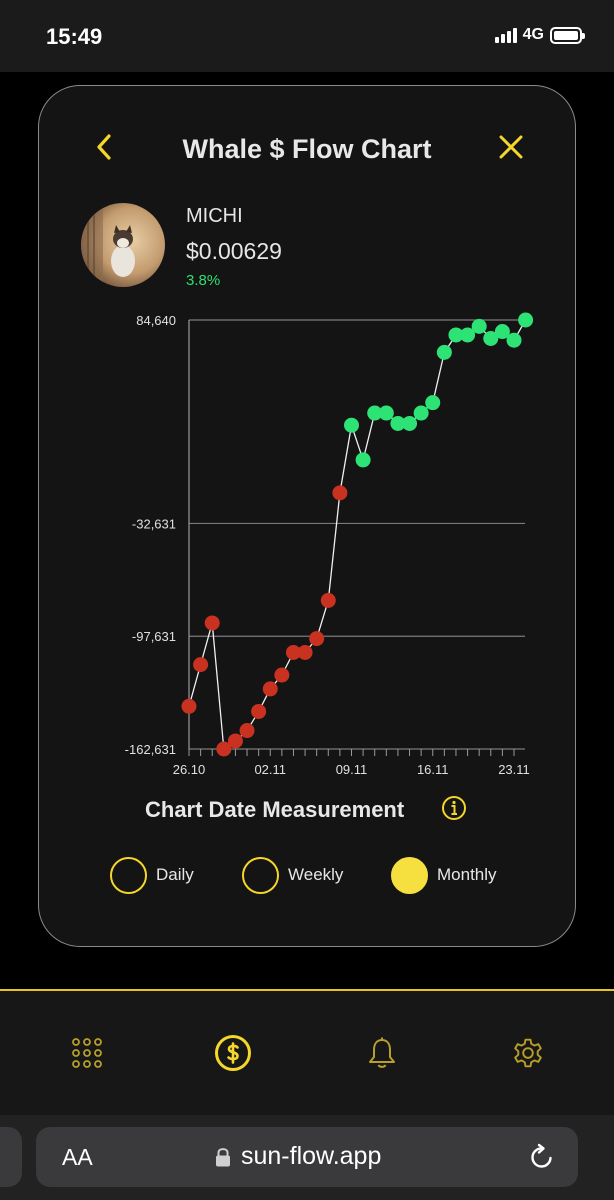 The width and height of the screenshot is (614, 1200). What do you see at coordinates (567, 35) in the screenshot?
I see `battery-icon` at bounding box center [567, 35].